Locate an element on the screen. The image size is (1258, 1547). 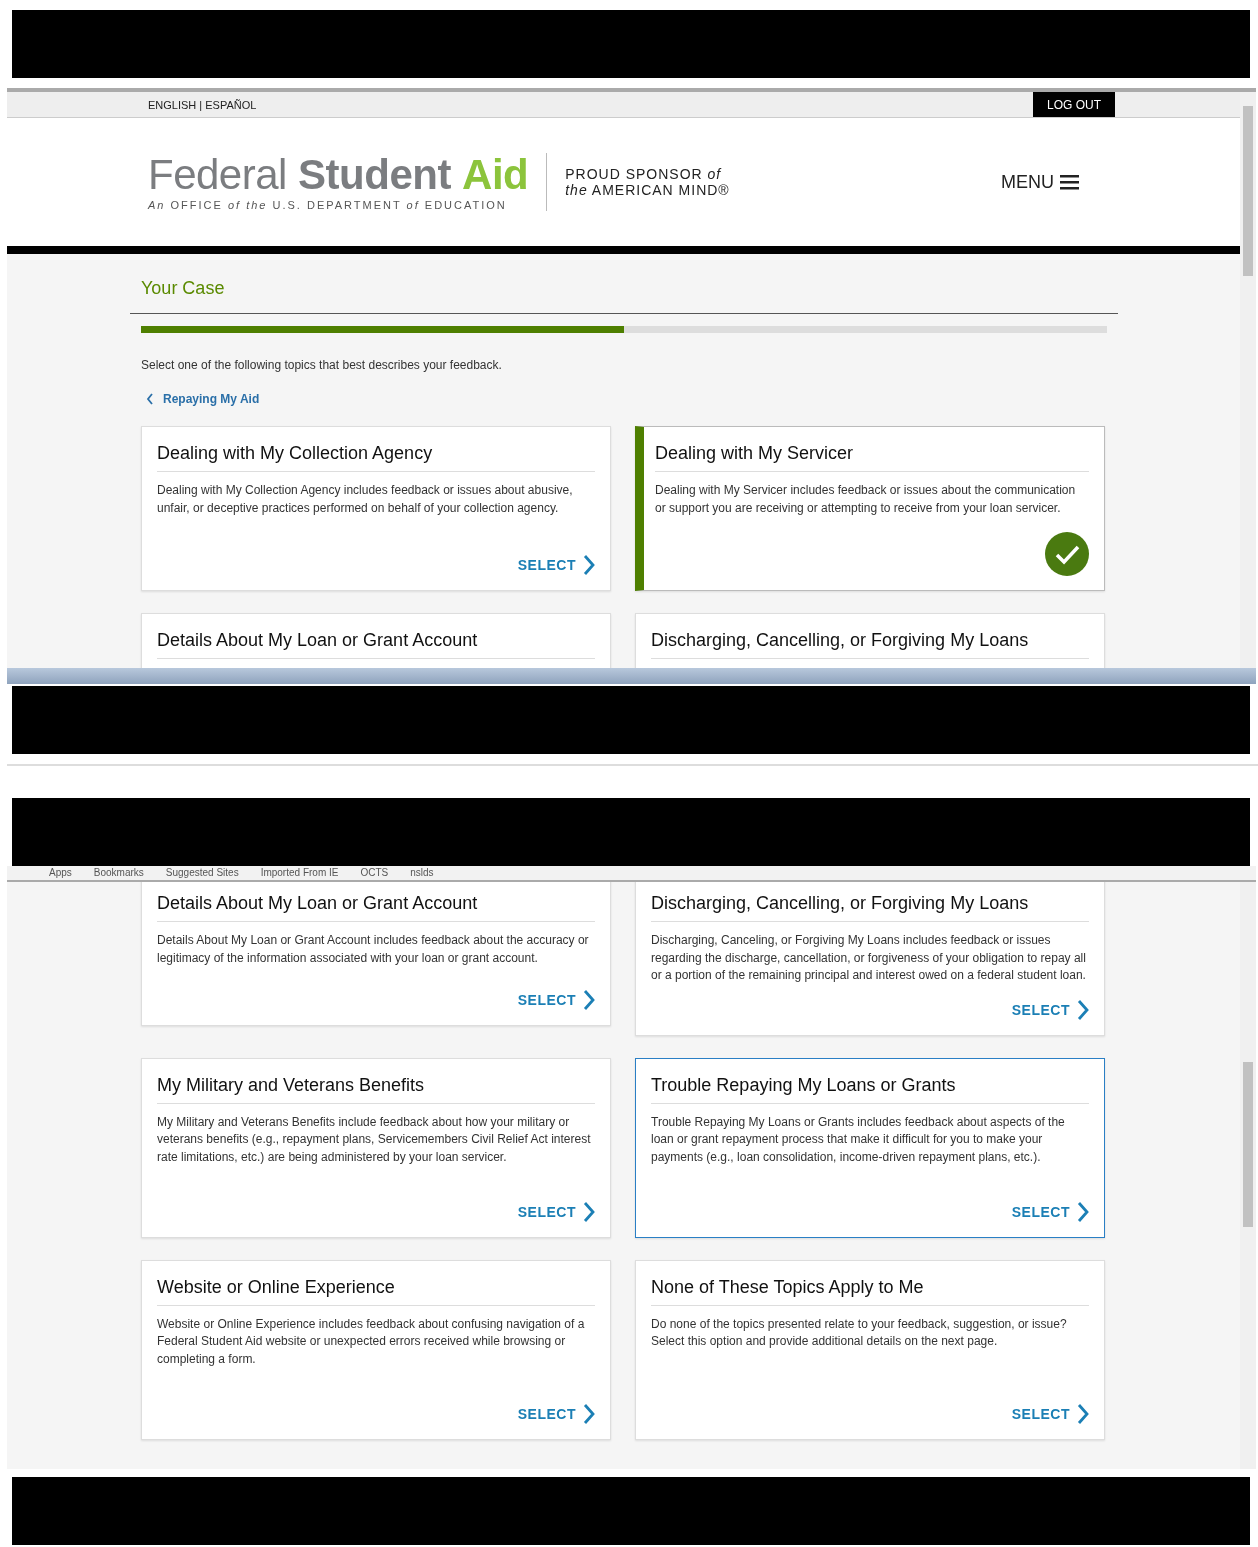
menu-icon is located at coordinates (1069, 182).